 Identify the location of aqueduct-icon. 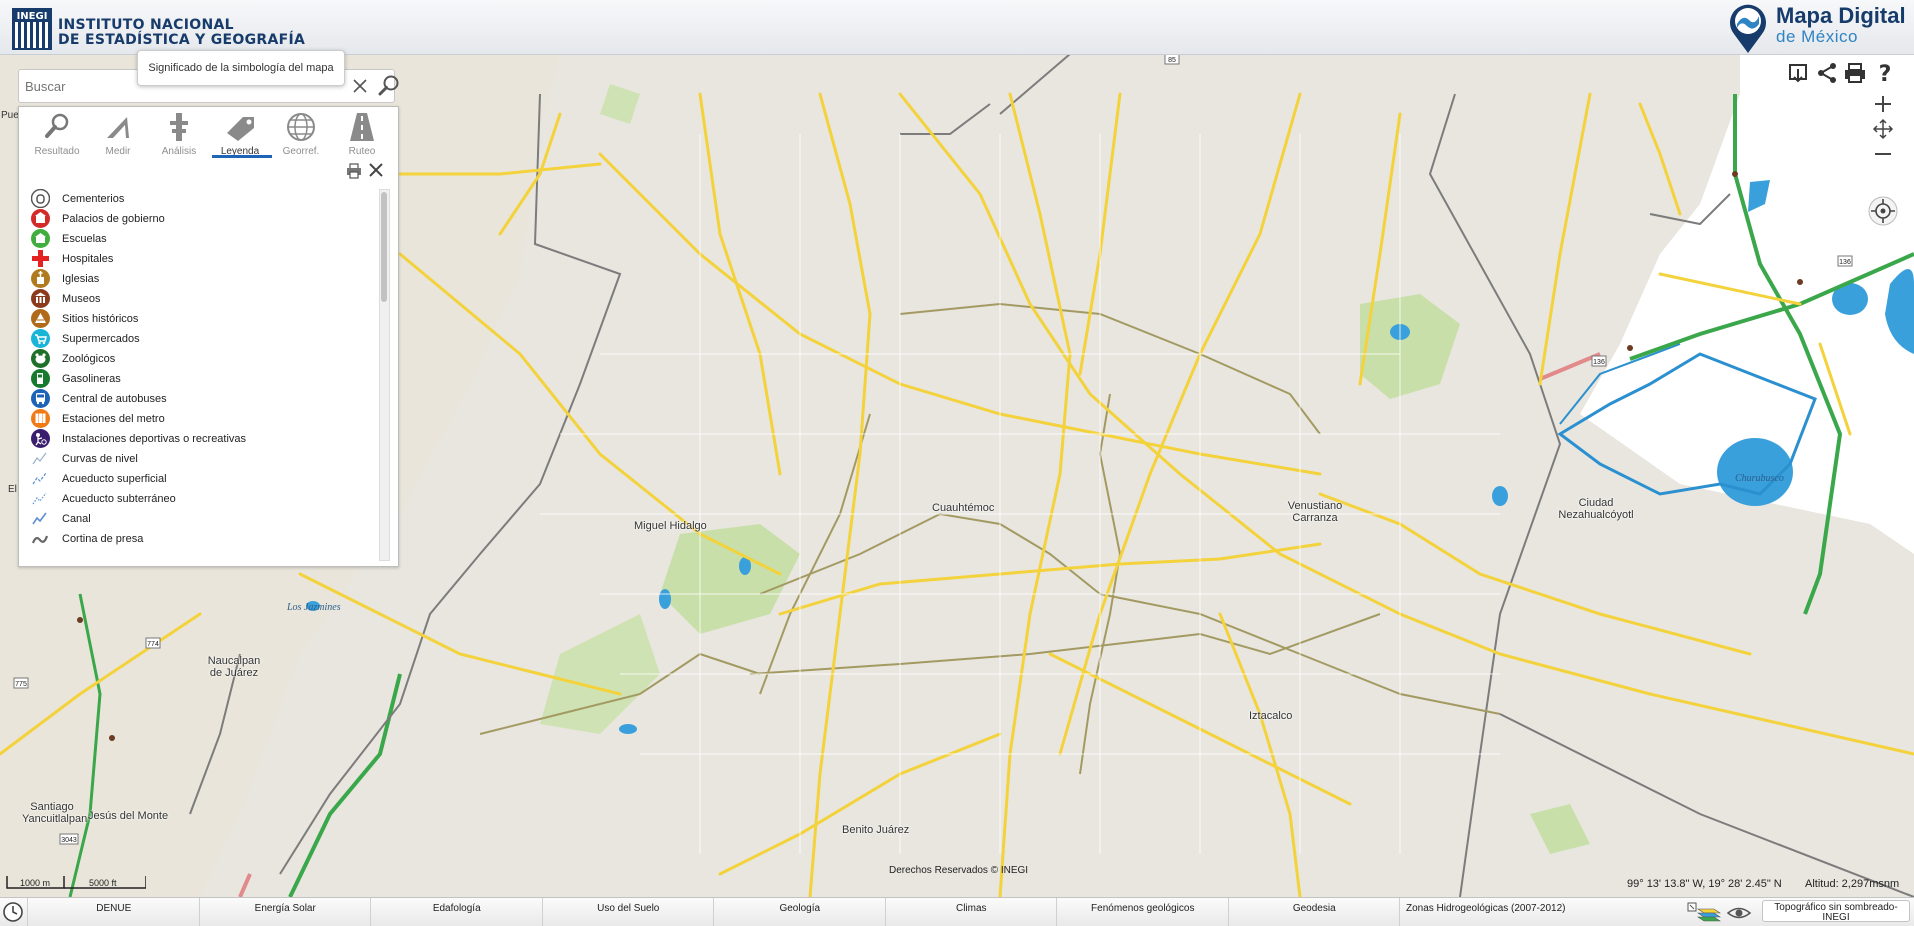
(39, 478).